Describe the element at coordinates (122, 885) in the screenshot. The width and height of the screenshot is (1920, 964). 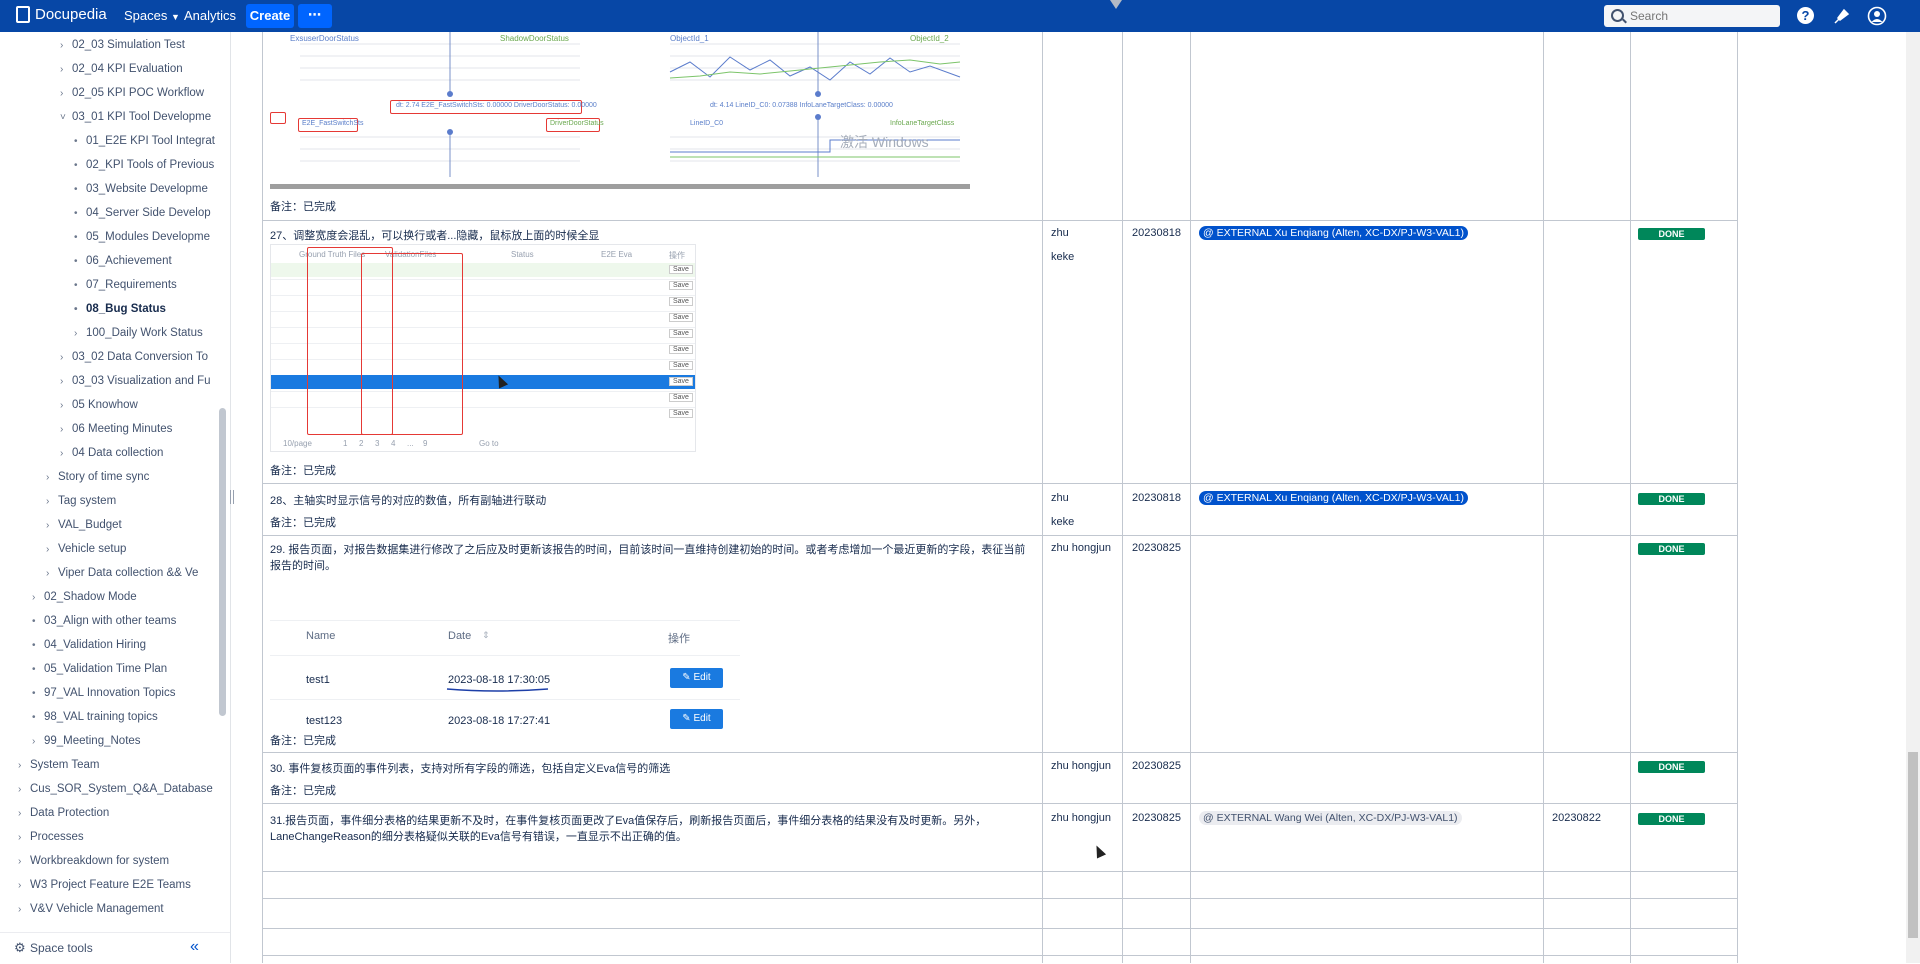
I see `sidebar-item: › W3 Project Feature E2E Teams` at that location.